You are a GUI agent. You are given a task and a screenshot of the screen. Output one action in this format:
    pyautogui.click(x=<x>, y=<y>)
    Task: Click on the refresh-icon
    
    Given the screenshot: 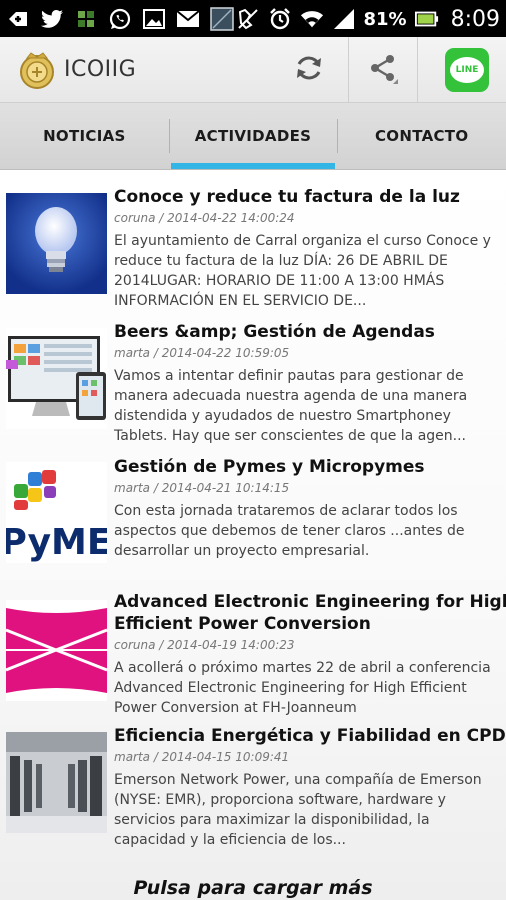 What is the action you would take?
    pyautogui.click(x=309, y=70)
    